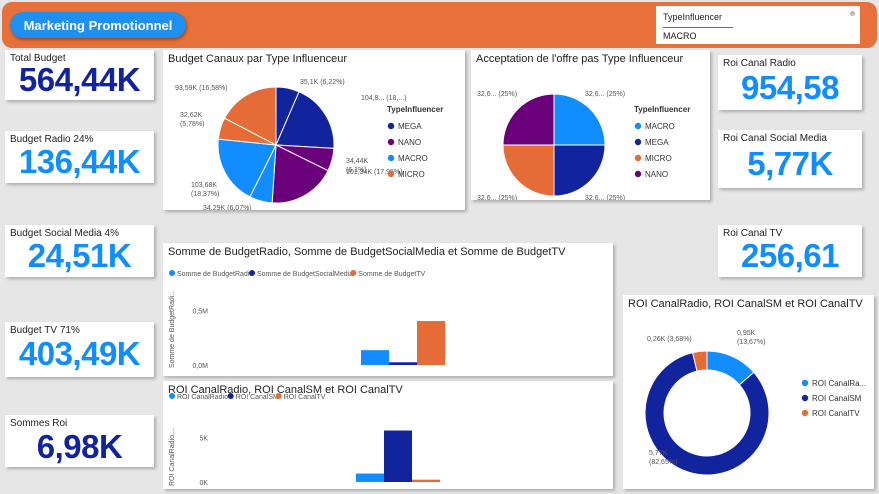 The image size is (879, 494). I want to click on y-tick-label: 0K, so click(203, 483).